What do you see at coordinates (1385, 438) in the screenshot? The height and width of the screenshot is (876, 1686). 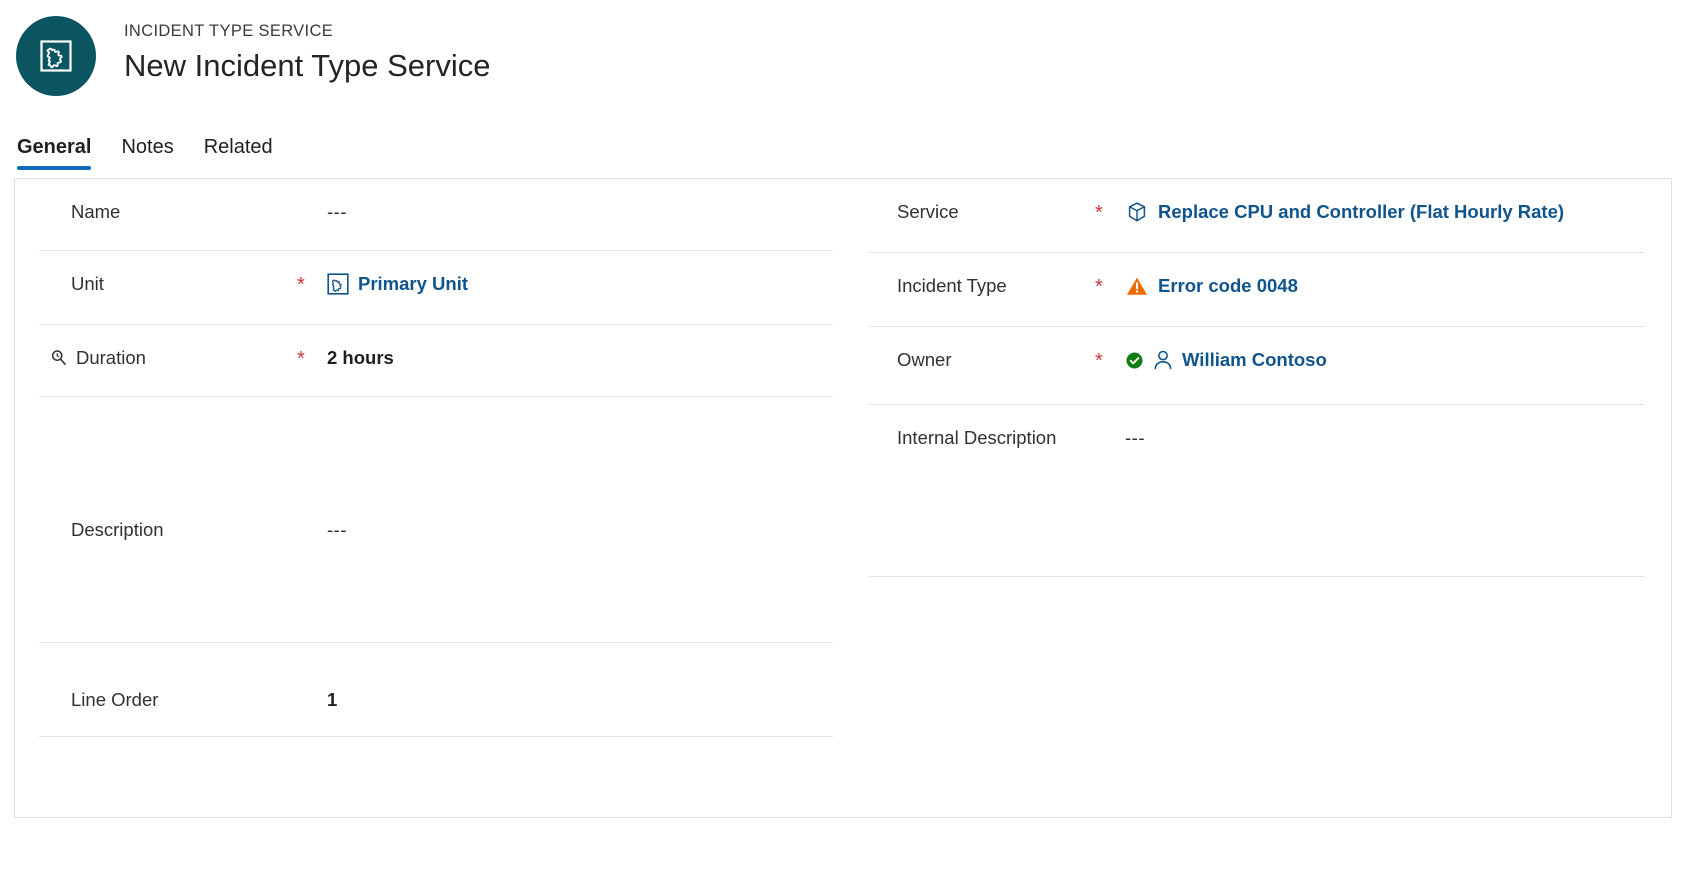 I see `field-internal-description-value: ---` at bounding box center [1385, 438].